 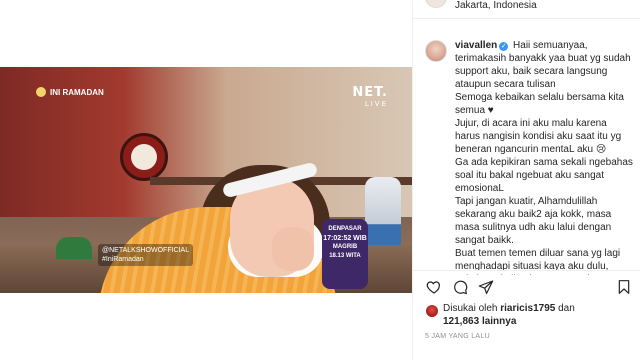 I want to click on likes-suffix: lainnya, so click(x=499, y=321).